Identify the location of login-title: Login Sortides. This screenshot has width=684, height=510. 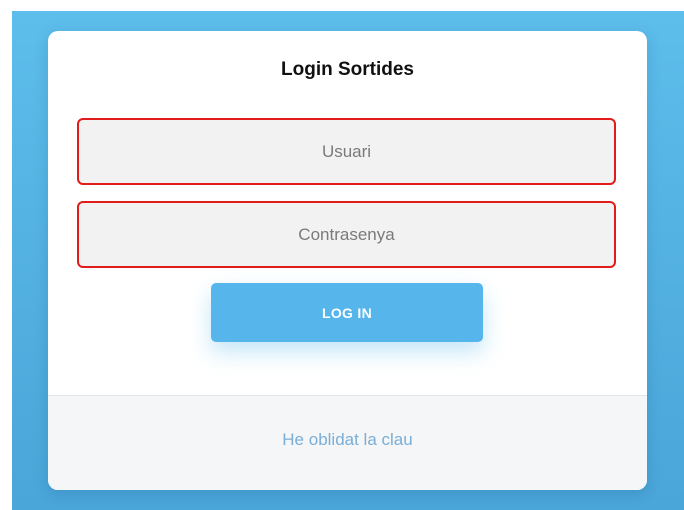
(347, 69).